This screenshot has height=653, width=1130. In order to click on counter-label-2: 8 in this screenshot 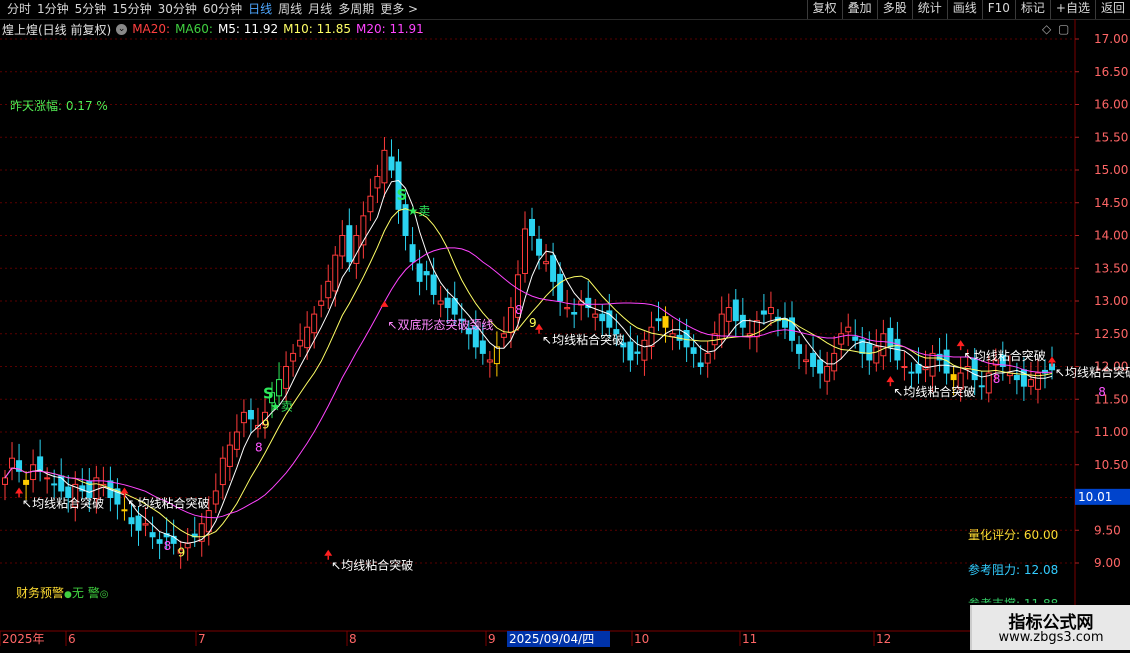, I will do `click(259, 448)`.